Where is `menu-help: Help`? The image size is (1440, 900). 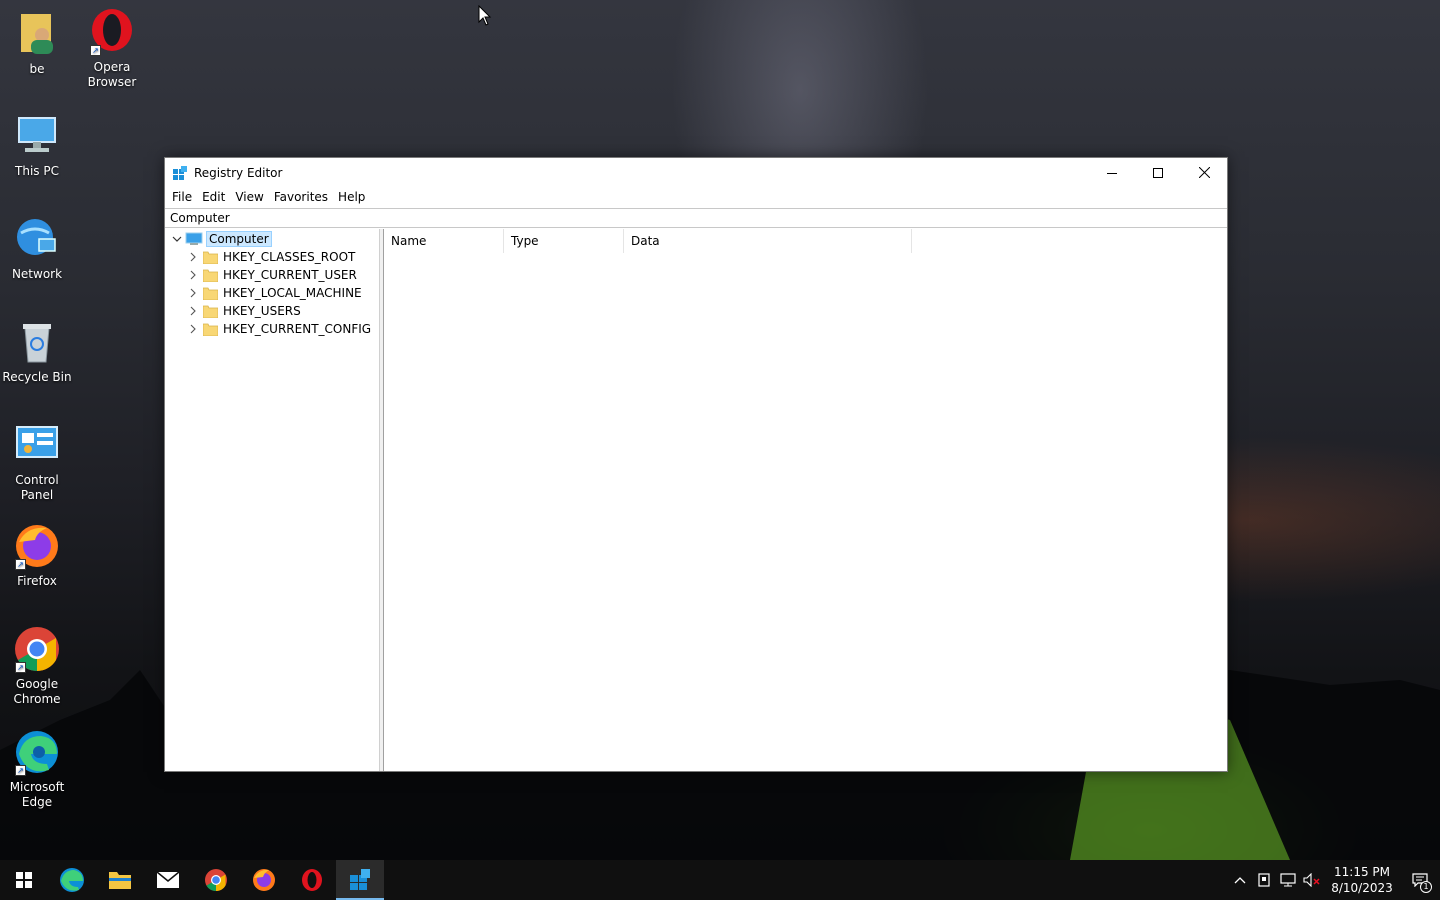
menu-help: Help is located at coordinates (351, 197).